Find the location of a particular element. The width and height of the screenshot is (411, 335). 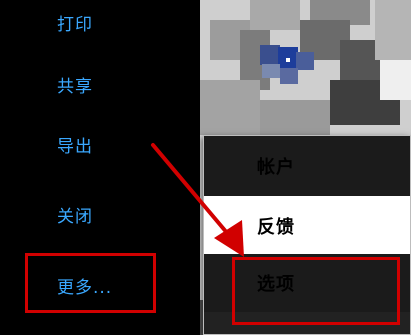

dropdown-item-account: 帐户 is located at coordinates (307, 166).